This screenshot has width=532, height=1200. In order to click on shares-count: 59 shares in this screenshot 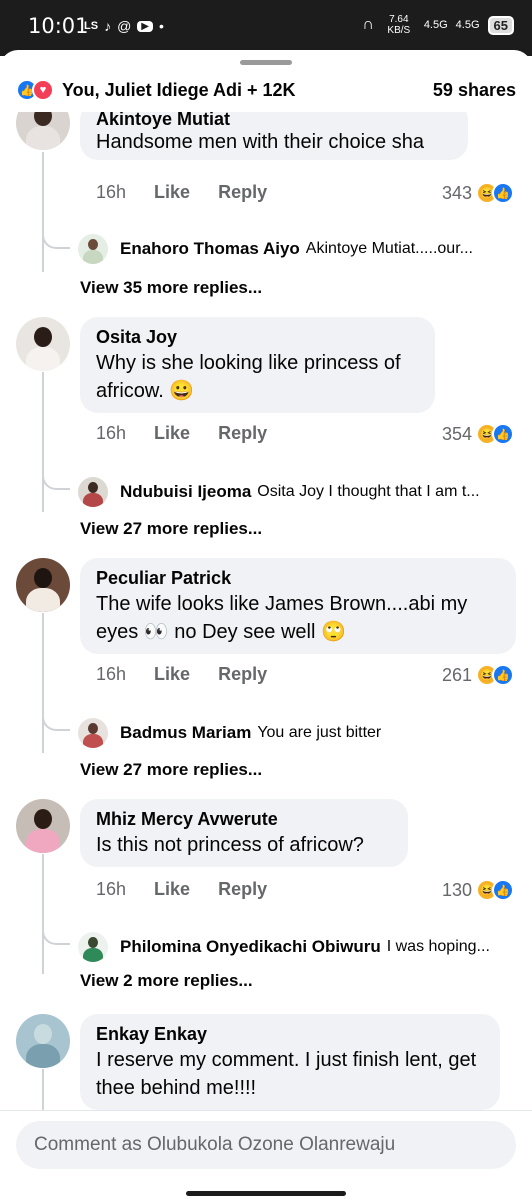, I will do `click(474, 90)`.